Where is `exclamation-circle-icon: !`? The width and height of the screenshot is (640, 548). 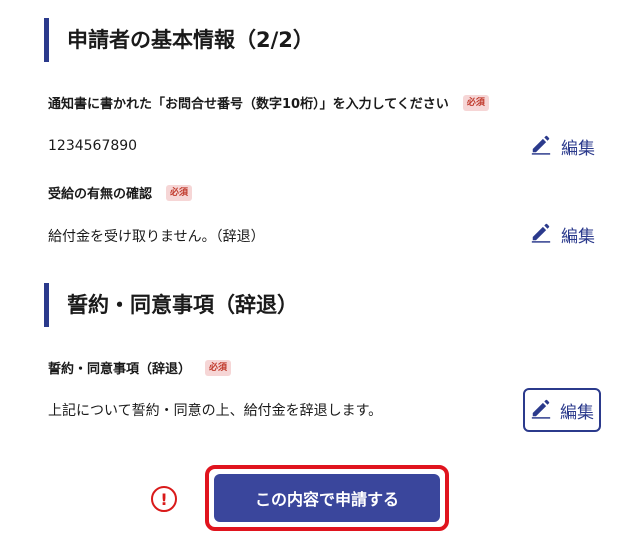
exclamation-circle-icon: ! is located at coordinates (164, 499).